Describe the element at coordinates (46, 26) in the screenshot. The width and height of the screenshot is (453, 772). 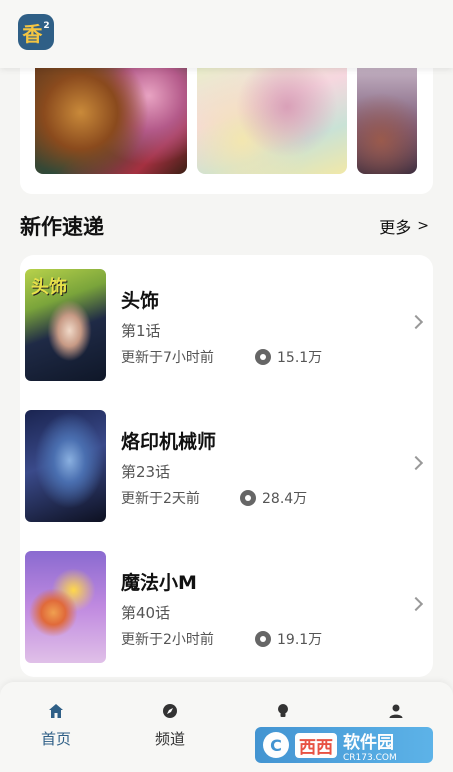
I see `logo-superscript: 2` at that location.